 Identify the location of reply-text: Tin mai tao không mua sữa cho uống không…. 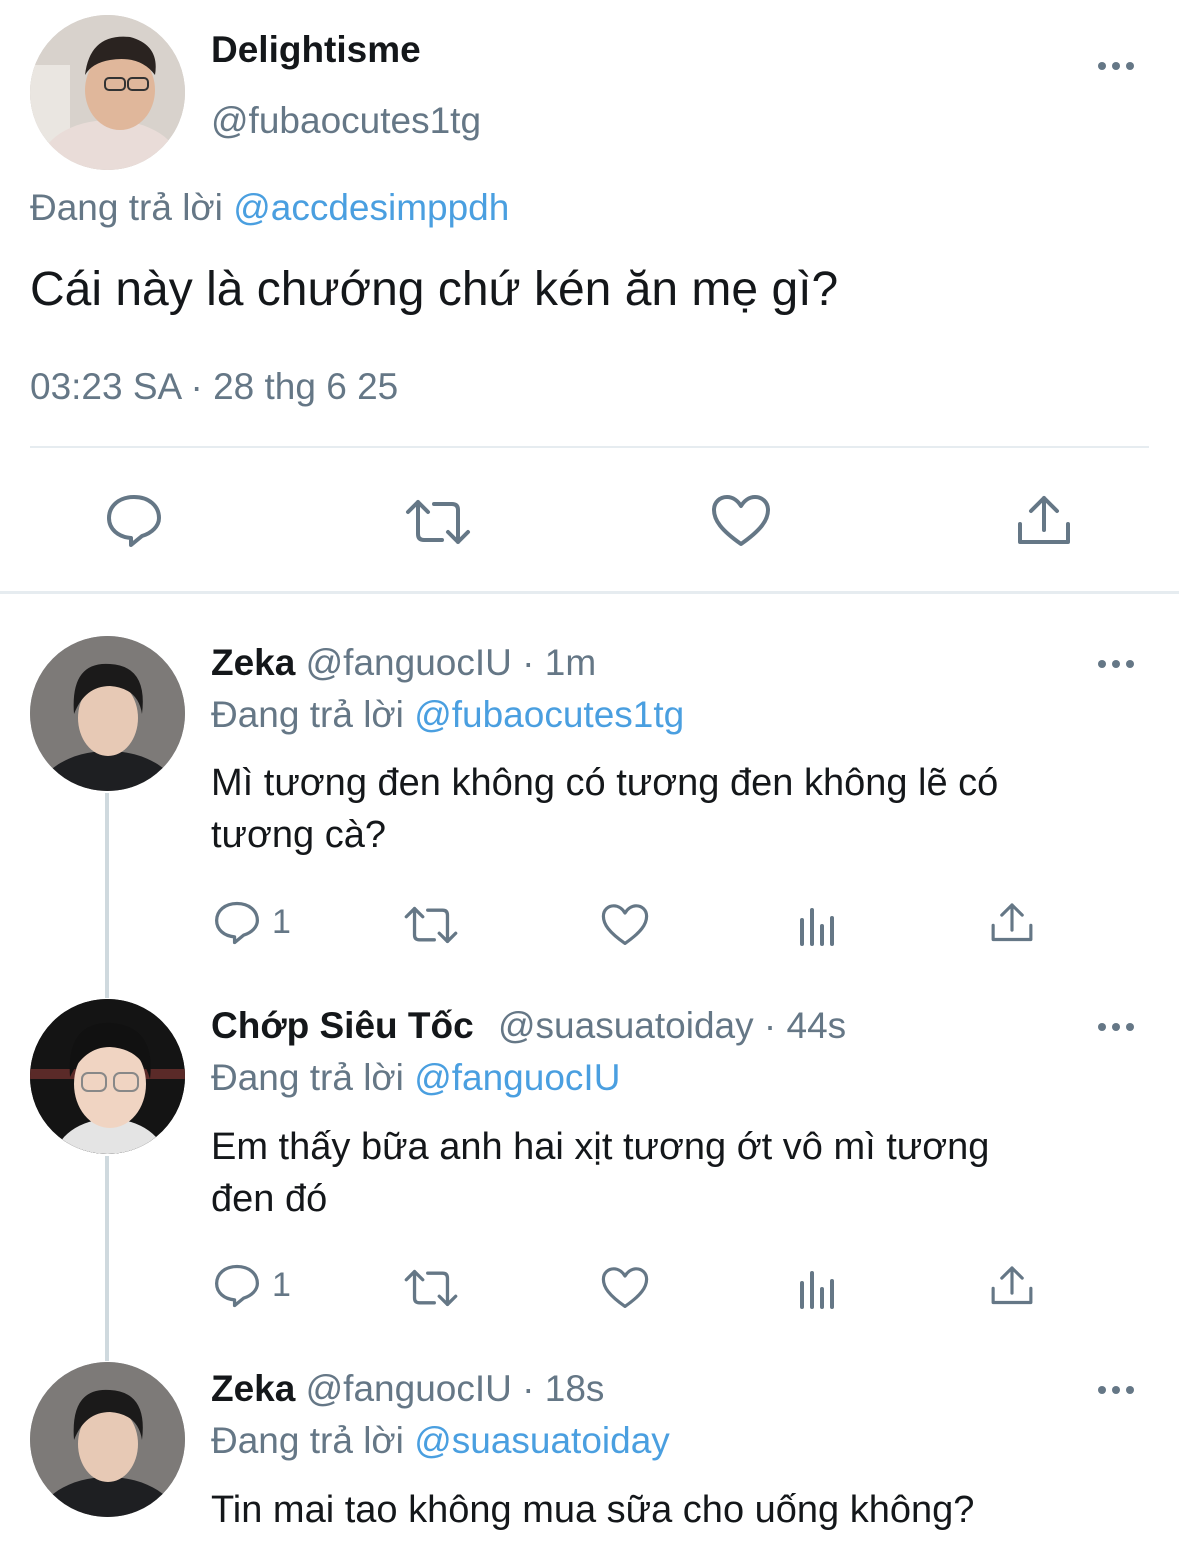
(593, 1510).